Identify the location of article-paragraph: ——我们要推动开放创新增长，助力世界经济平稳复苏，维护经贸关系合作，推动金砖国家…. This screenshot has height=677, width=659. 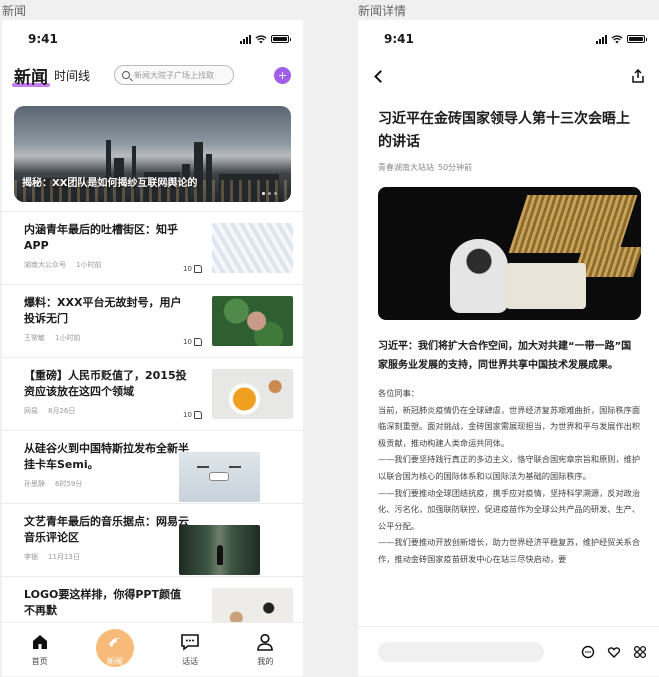
(509, 550).